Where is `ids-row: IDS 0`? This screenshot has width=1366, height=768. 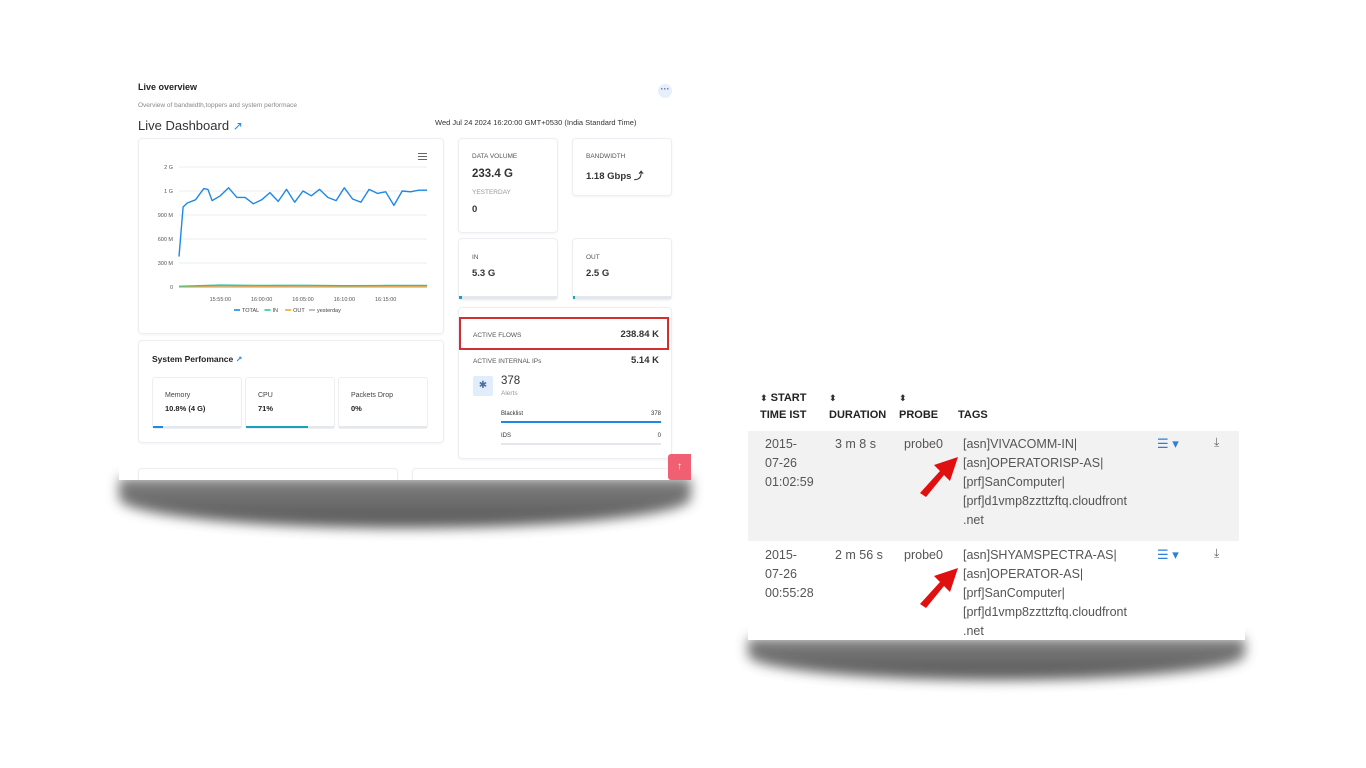
ids-row: IDS 0 is located at coordinates (581, 436).